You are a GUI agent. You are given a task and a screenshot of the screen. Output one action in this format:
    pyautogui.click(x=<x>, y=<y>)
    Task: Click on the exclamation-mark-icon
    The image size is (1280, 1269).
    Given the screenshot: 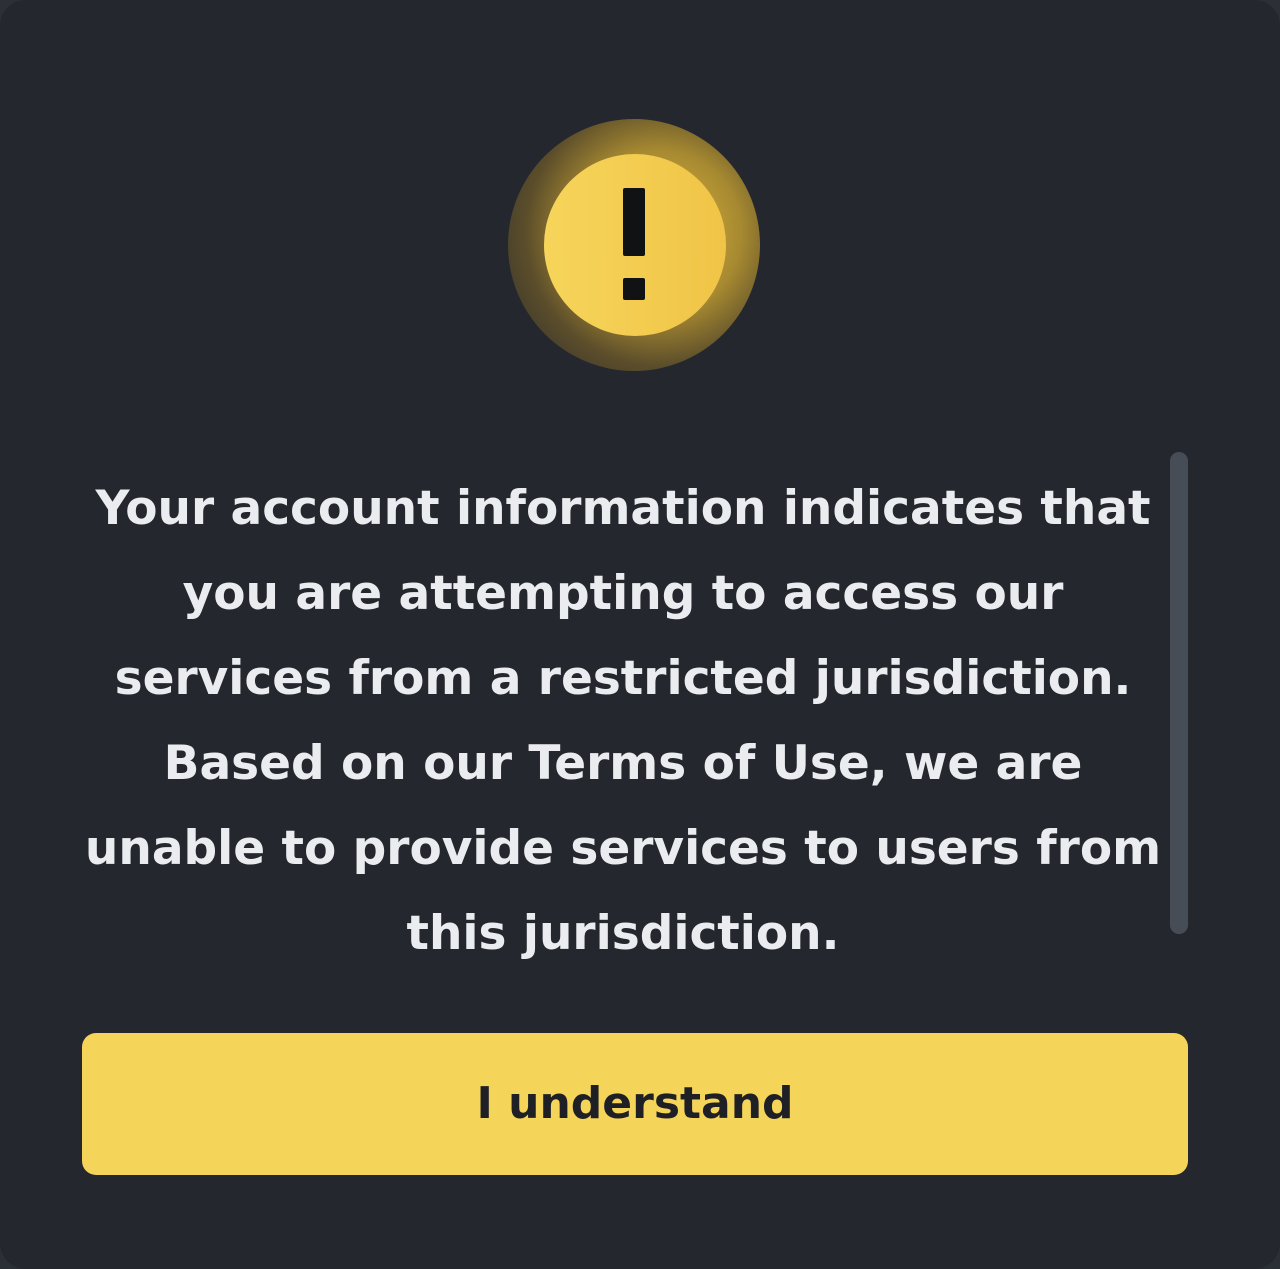 What is the action you would take?
    pyautogui.click(x=634, y=244)
    